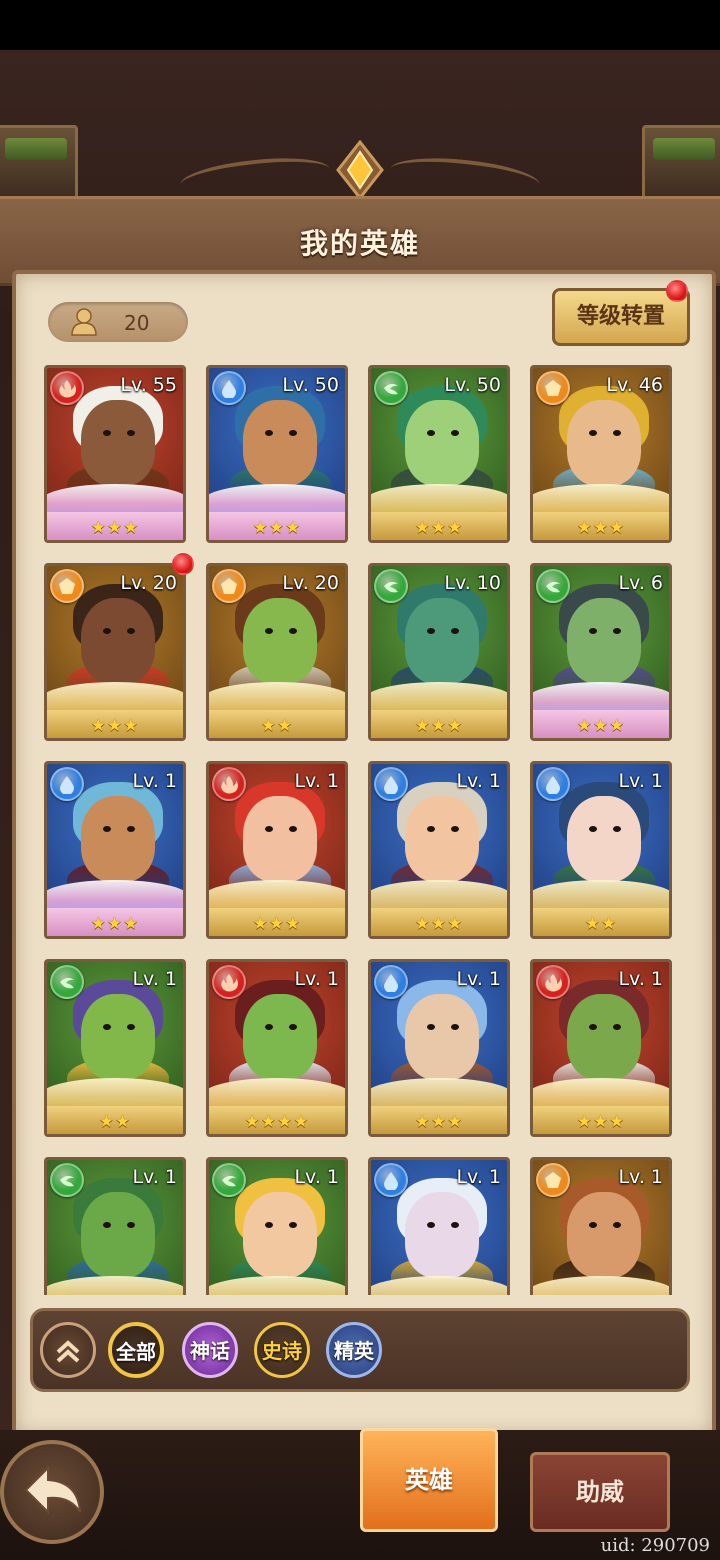 The image size is (720, 1560). What do you see at coordinates (681, 163) in the screenshot?
I see `right-pillar-decoration` at bounding box center [681, 163].